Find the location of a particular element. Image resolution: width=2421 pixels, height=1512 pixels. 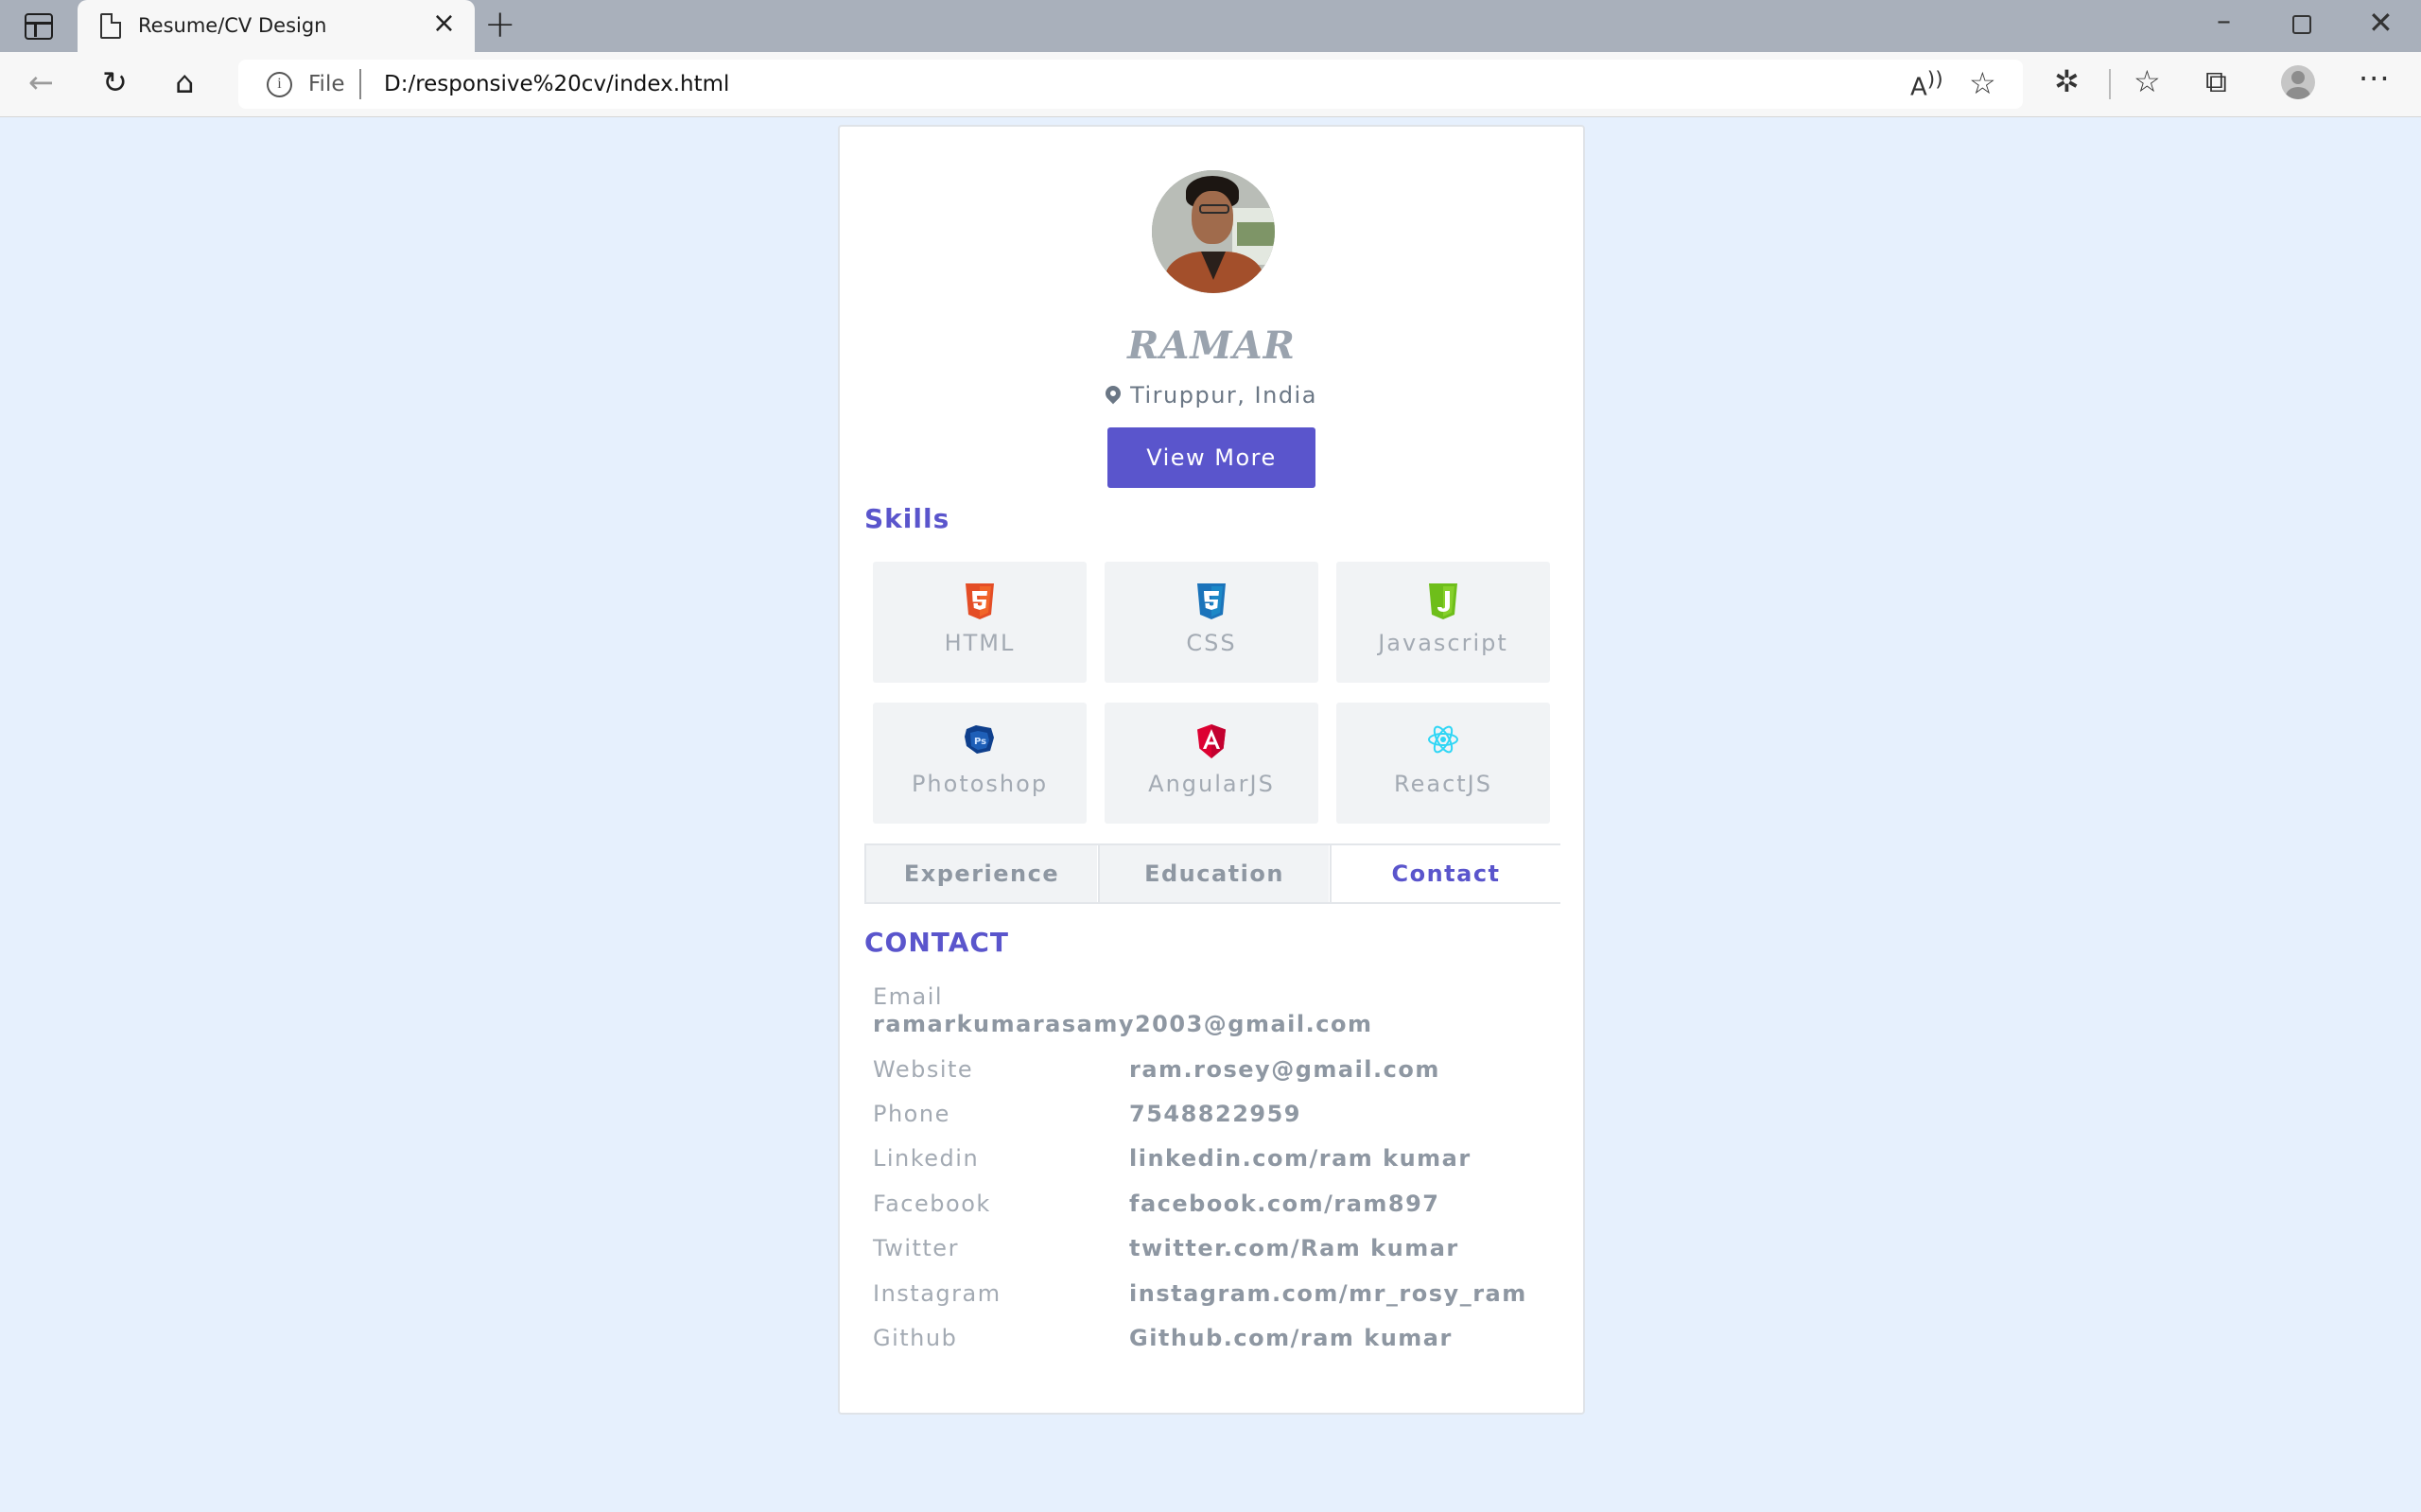

window-close-icon: ✕ is located at coordinates (2381, 23).